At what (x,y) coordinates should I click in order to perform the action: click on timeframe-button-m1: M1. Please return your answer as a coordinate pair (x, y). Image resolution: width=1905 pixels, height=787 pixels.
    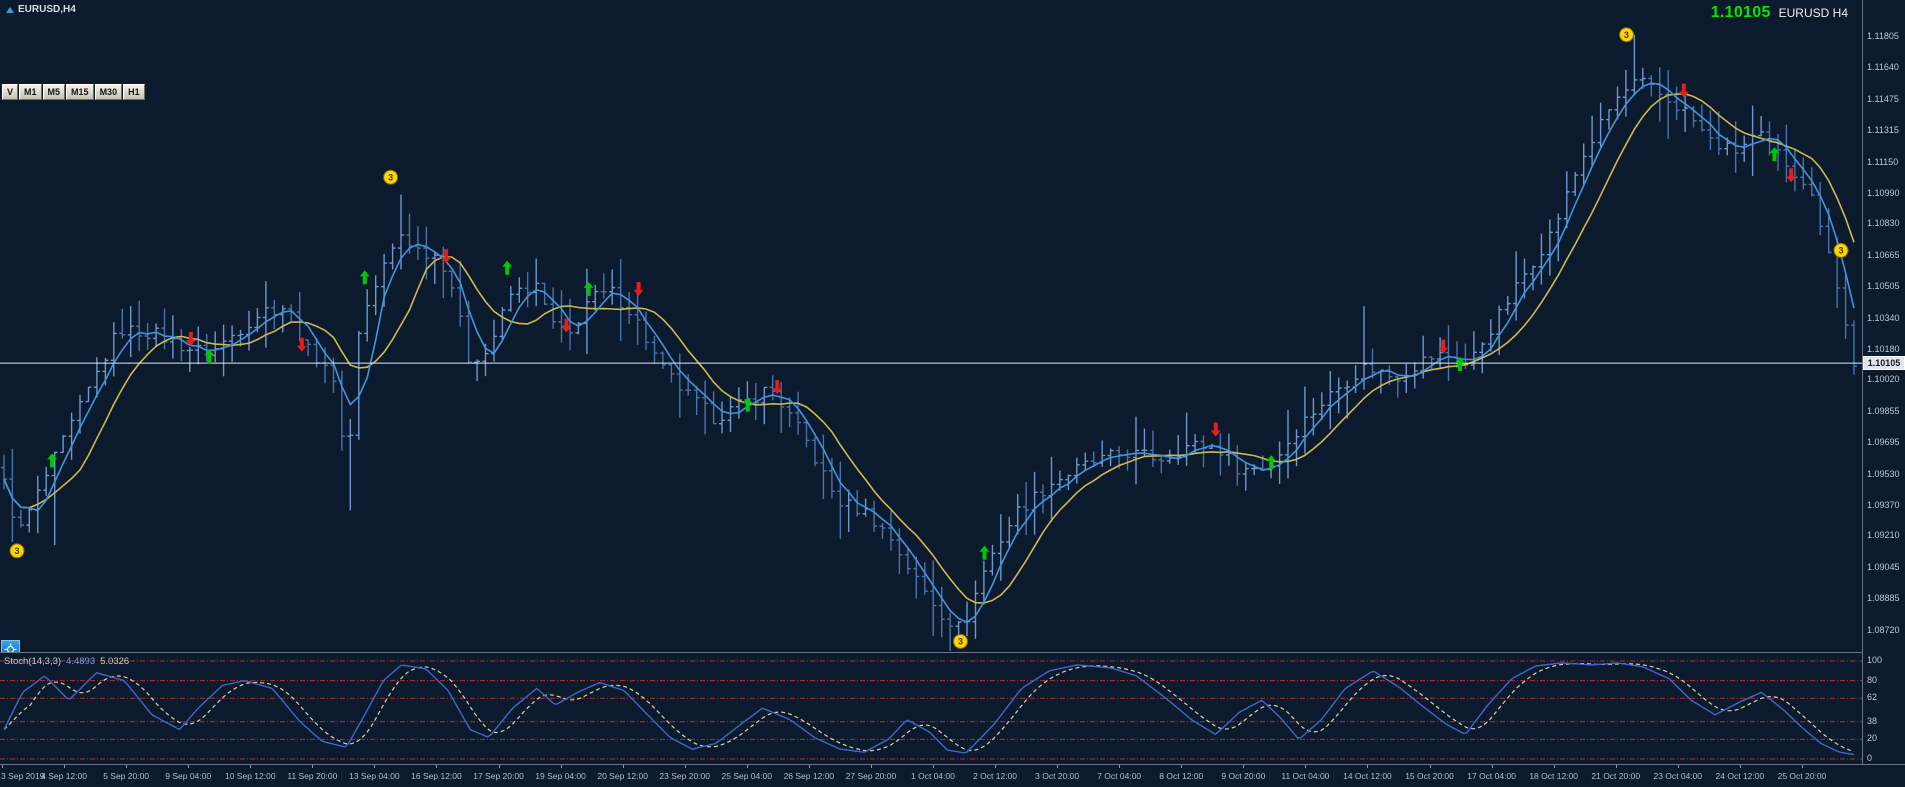
    Looking at the image, I should click on (30, 92).